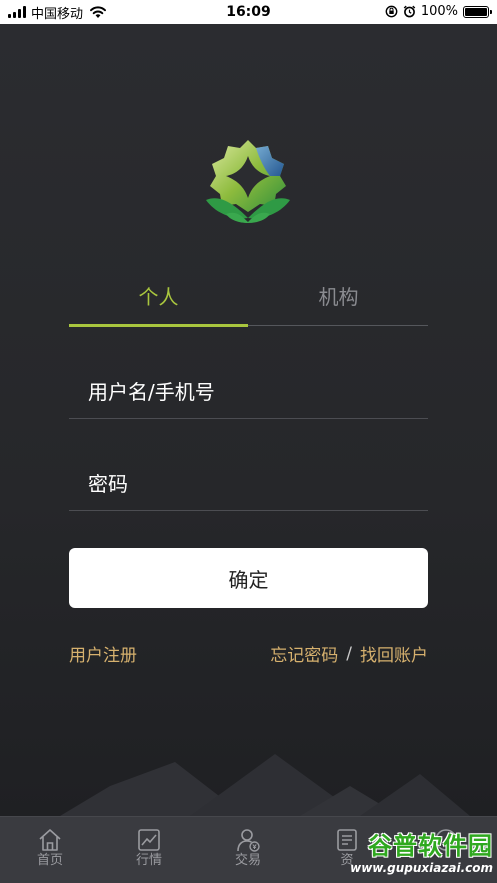  Describe the element at coordinates (248, 181) in the screenshot. I see `app-logo` at that location.